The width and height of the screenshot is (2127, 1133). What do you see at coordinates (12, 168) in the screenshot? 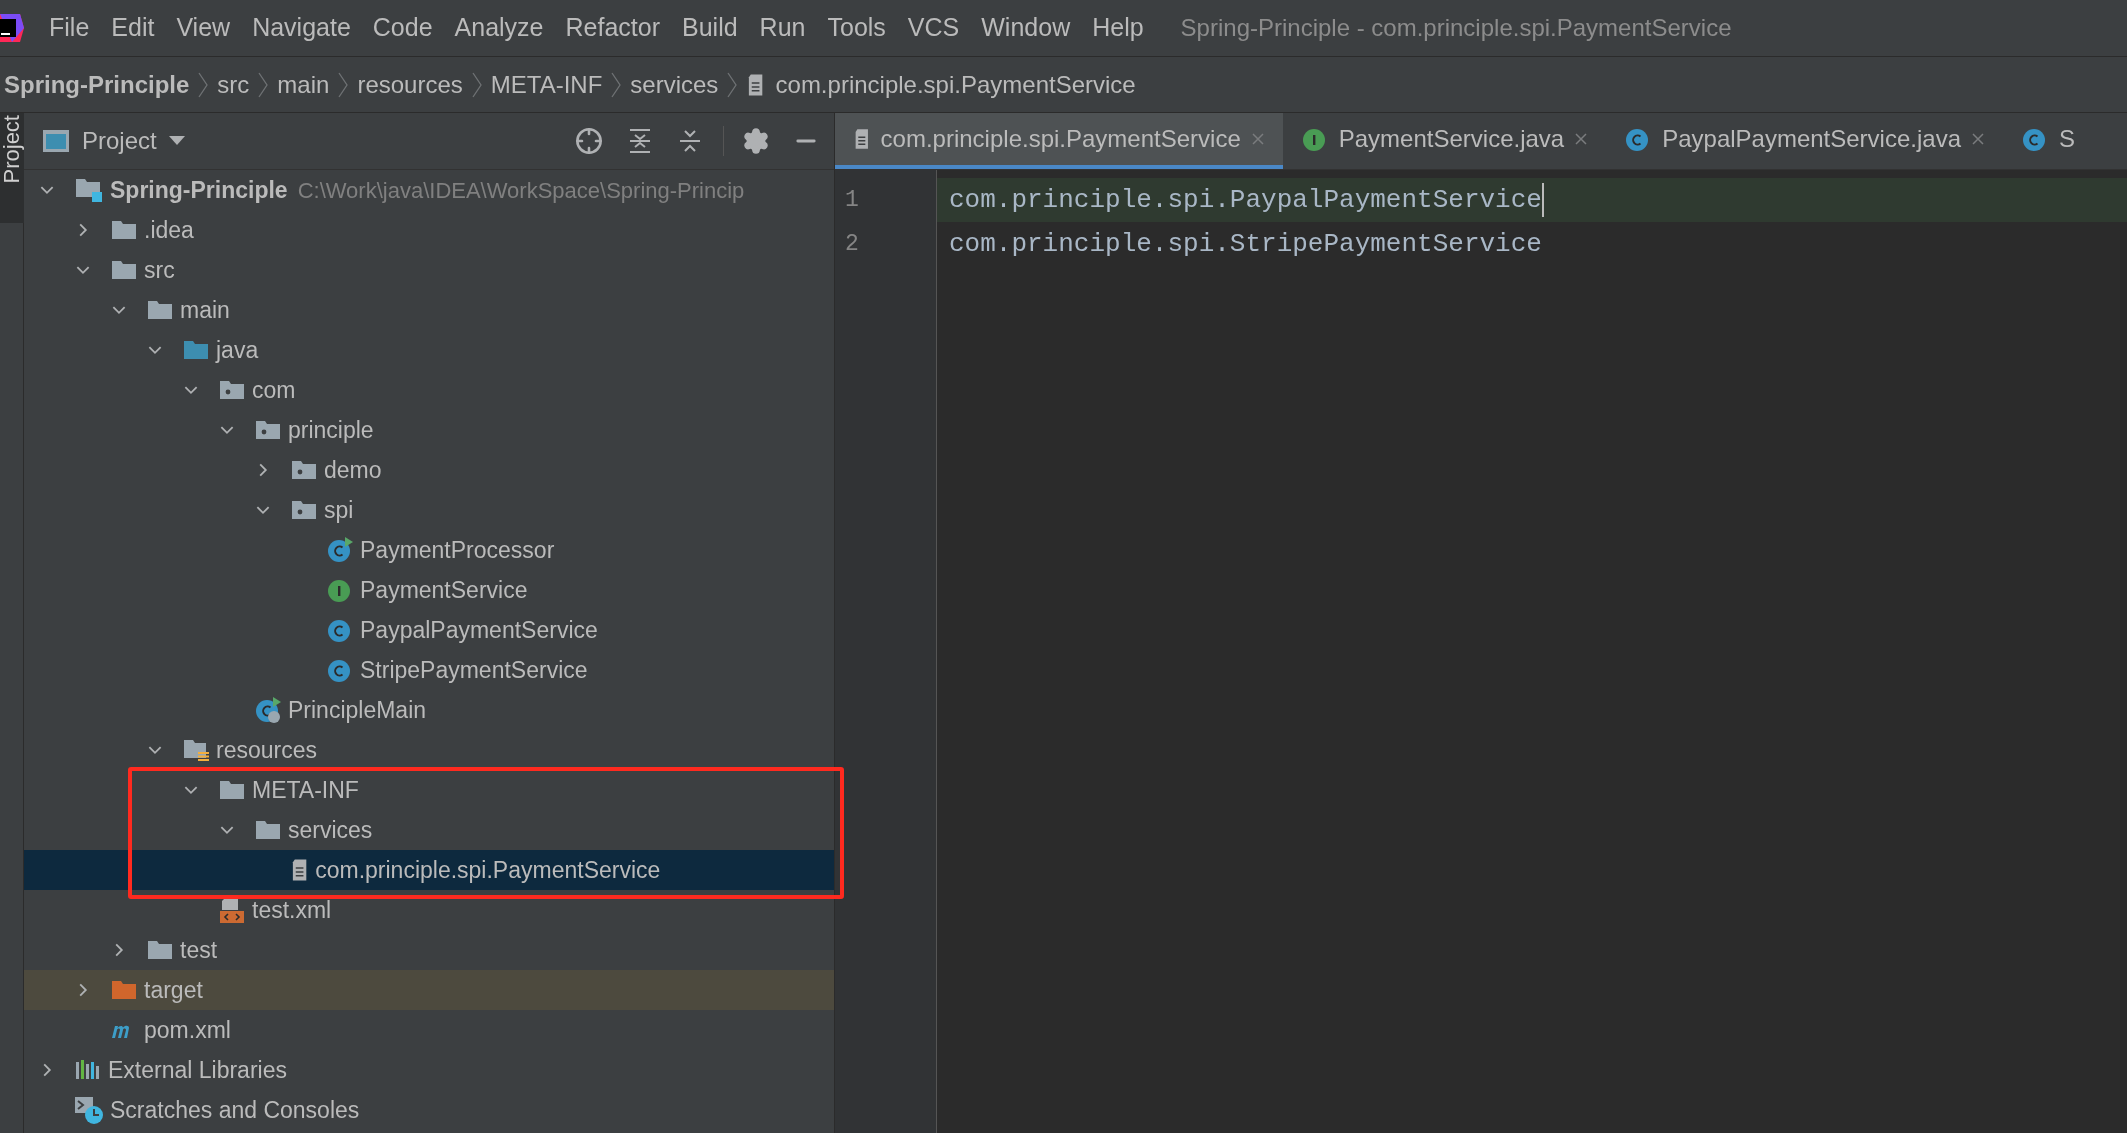
I see `project-side-tab: Project` at bounding box center [12, 168].